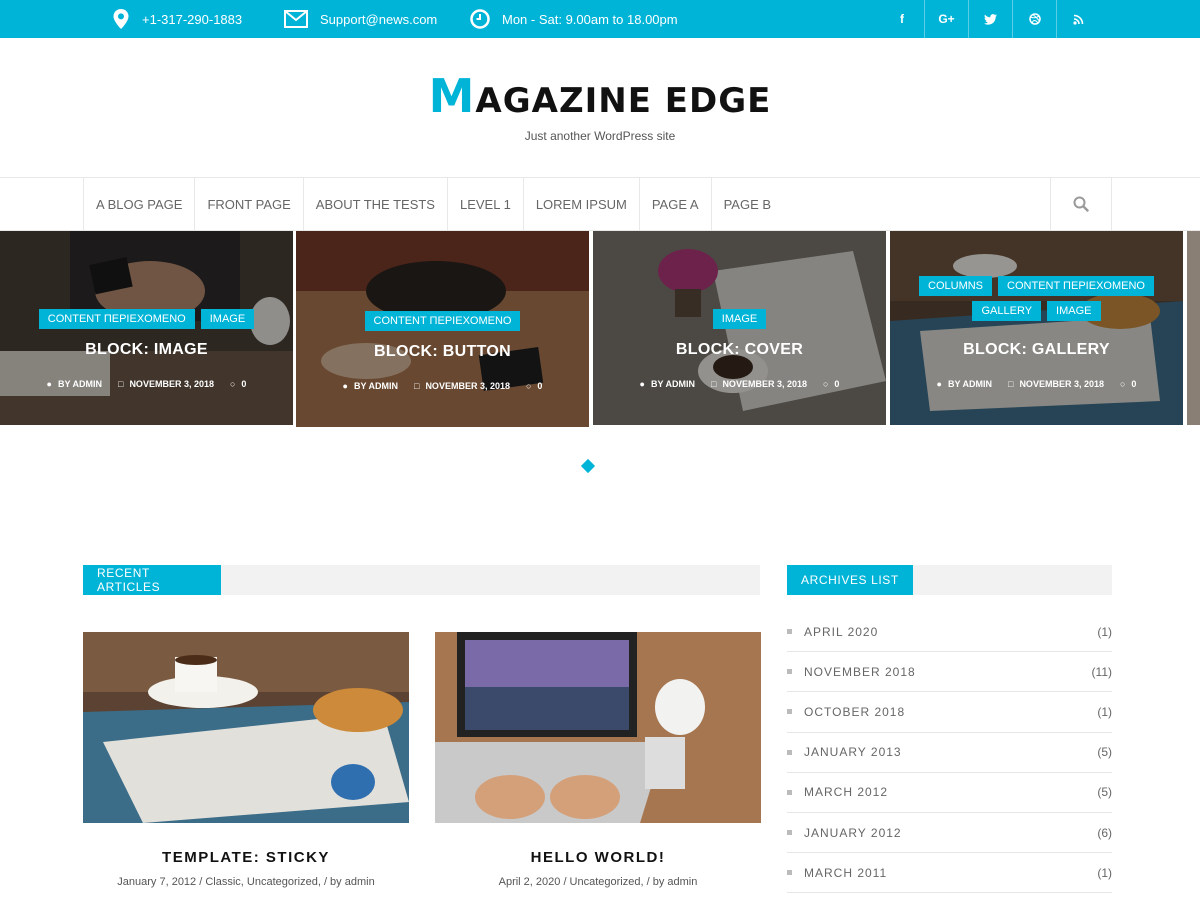  What do you see at coordinates (854, 712) in the screenshot?
I see `archive-label: OCTOBER 2018` at bounding box center [854, 712].